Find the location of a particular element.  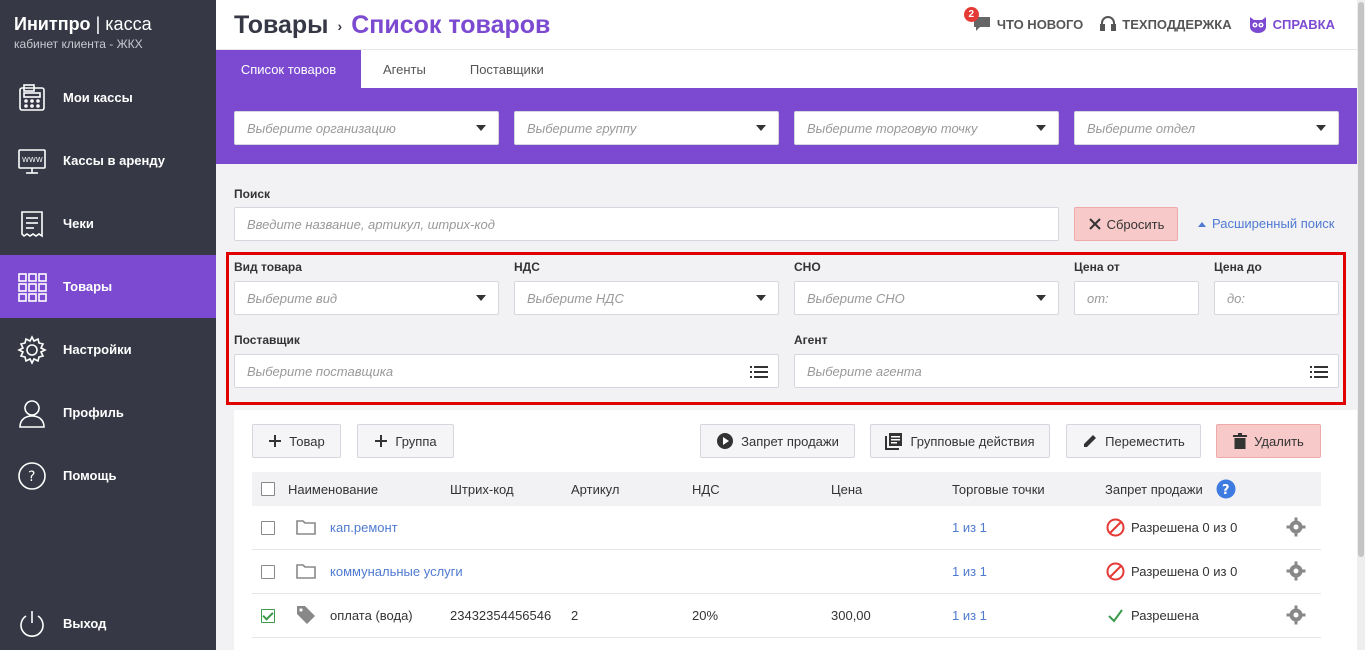

help-link: СПРАВКА is located at coordinates (1291, 24).